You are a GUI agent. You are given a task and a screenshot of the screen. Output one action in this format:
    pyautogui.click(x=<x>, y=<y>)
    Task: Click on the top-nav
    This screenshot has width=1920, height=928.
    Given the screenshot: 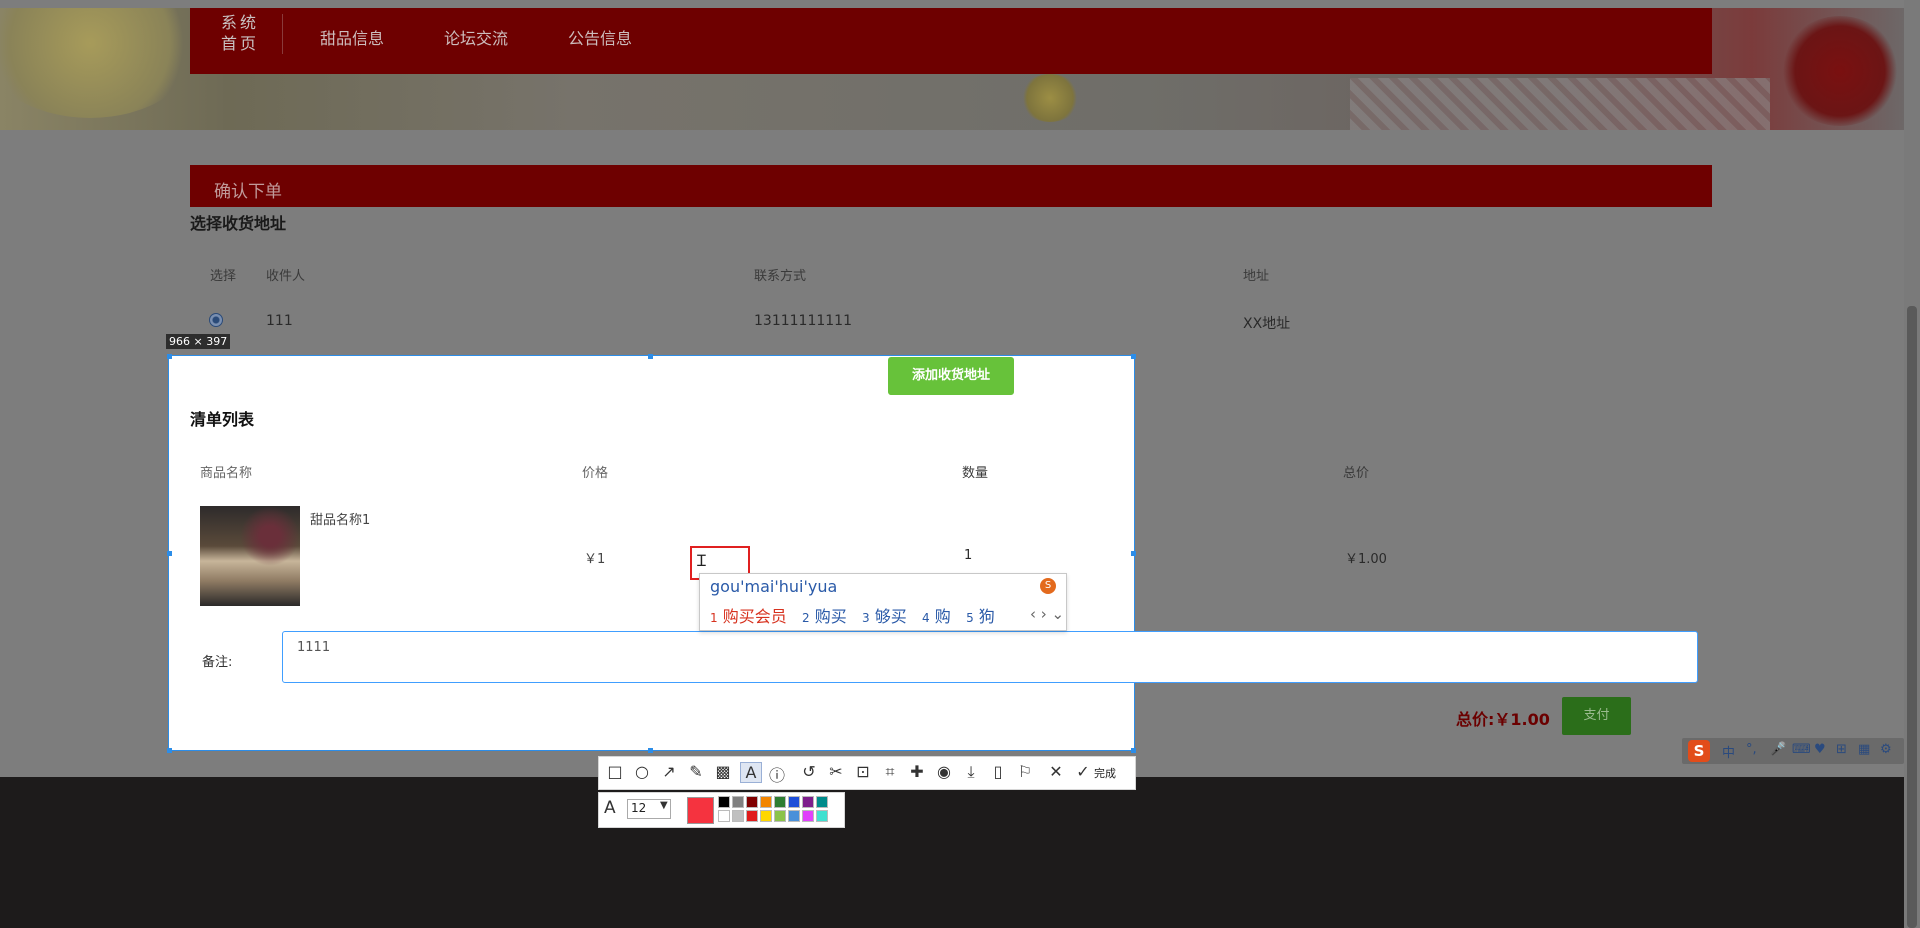 What is the action you would take?
    pyautogui.click(x=951, y=41)
    